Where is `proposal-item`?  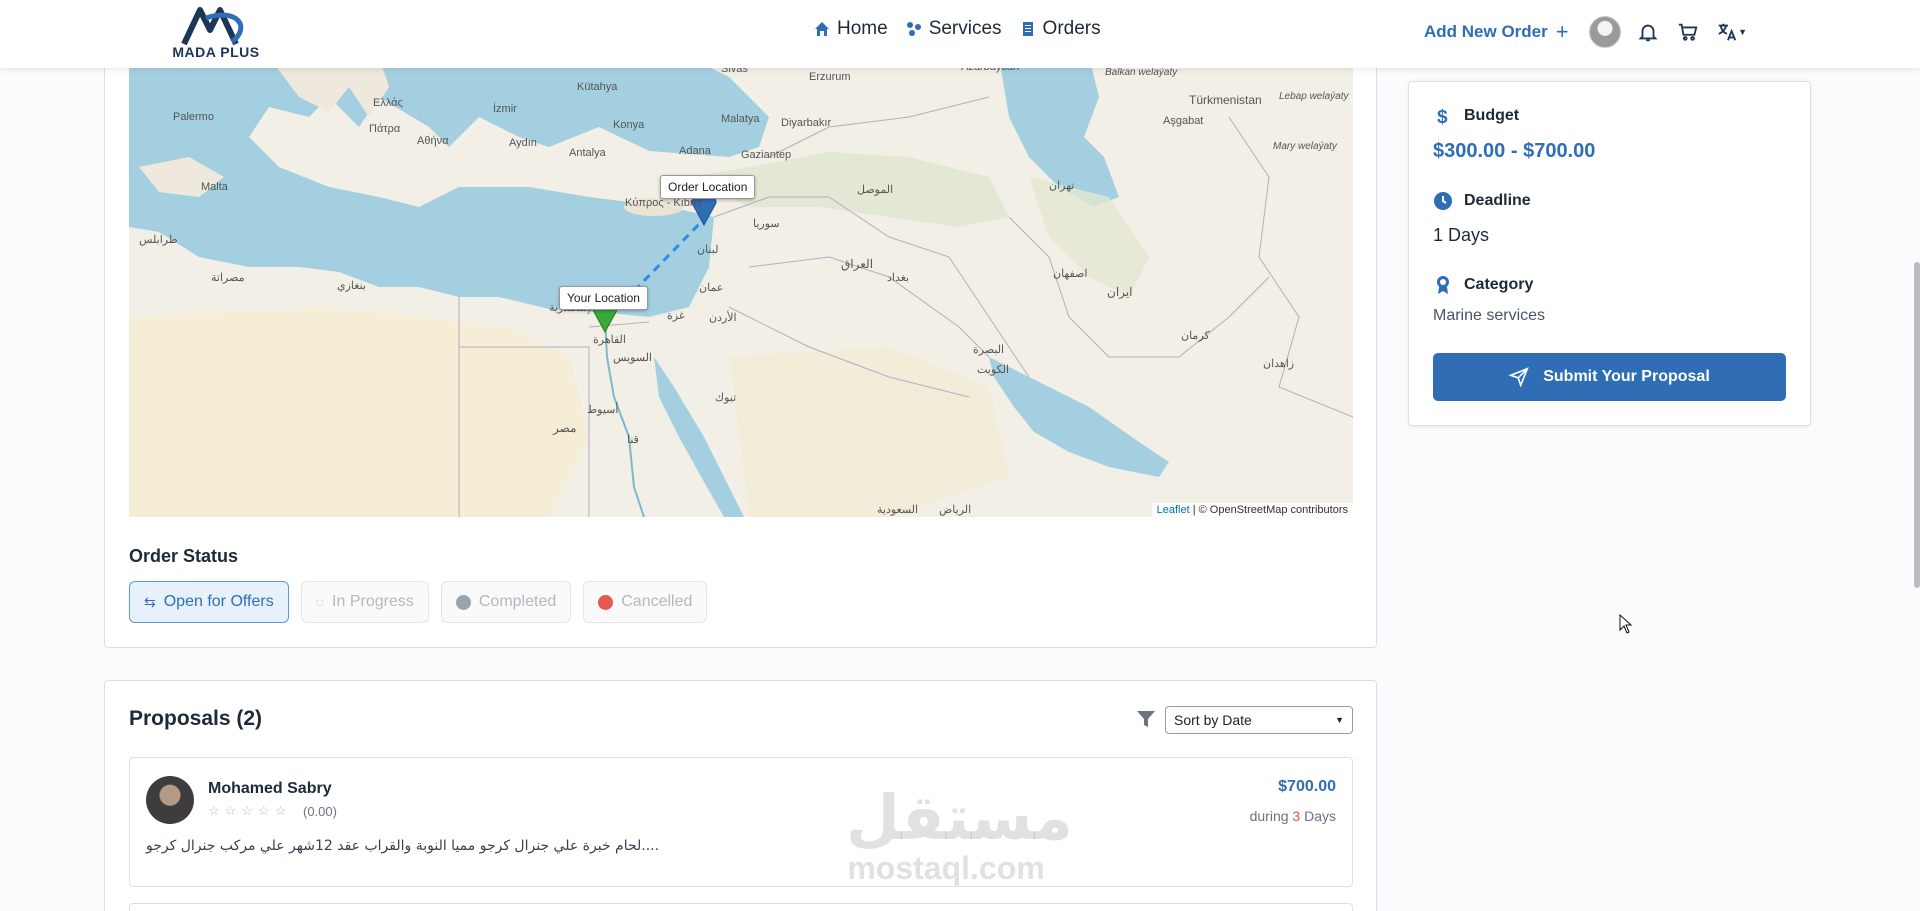 proposal-item is located at coordinates (741, 907).